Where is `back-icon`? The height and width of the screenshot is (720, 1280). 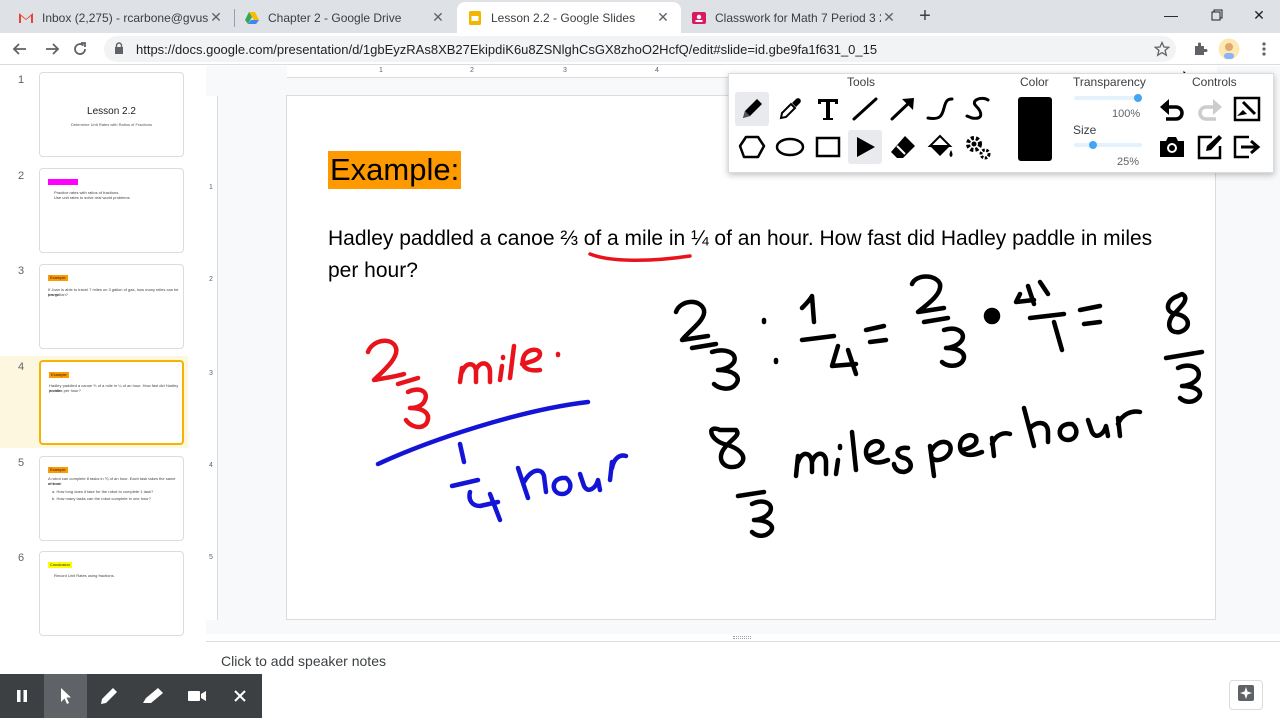
back-icon is located at coordinates (20, 49).